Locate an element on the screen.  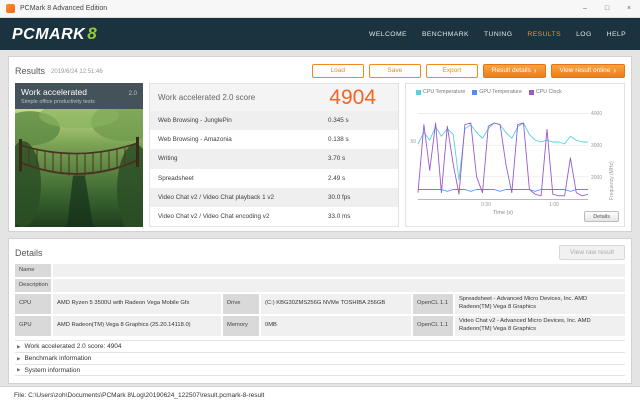
score-row-label: Video Chat v2 / Video Chat encoding v2 is located at coordinates (214, 216).